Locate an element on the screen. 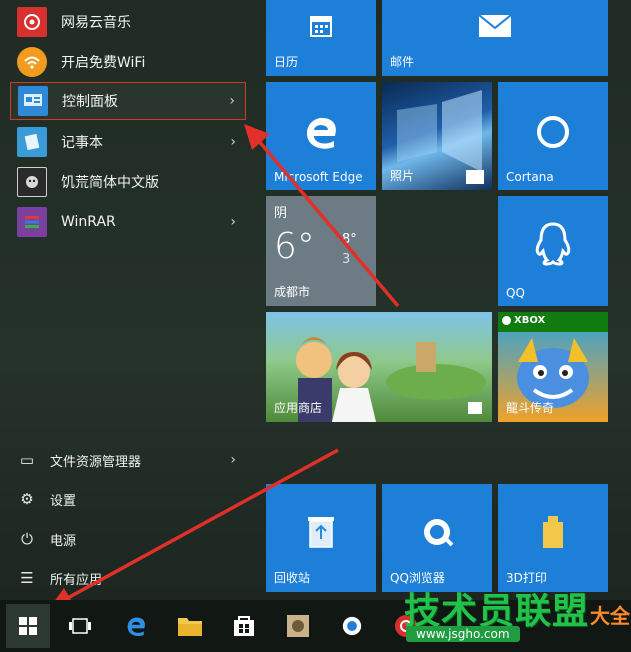 This screenshot has height=652, width=631. task-view-button is located at coordinates (80, 626).